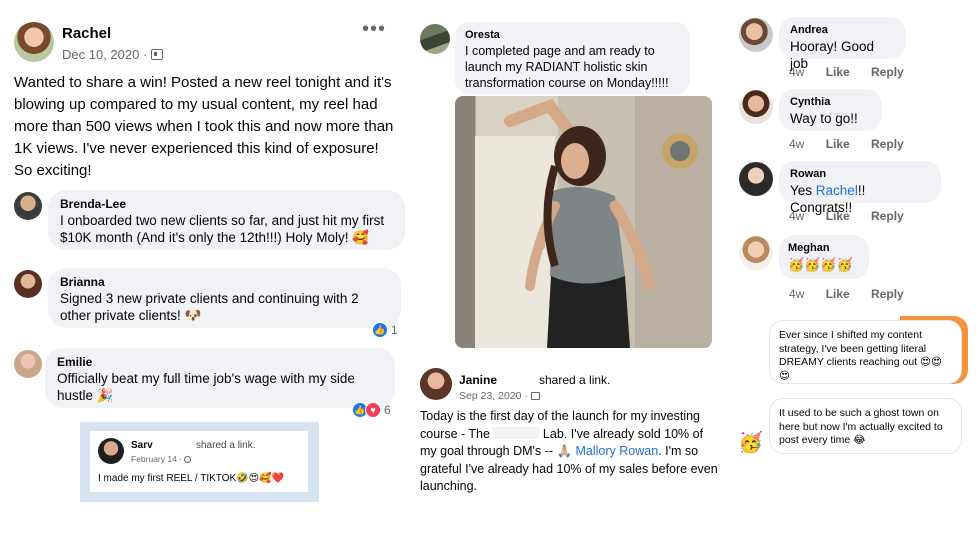 This screenshot has width=976, height=549. What do you see at coordinates (593, 222) in the screenshot?
I see `gif-illustration` at bounding box center [593, 222].